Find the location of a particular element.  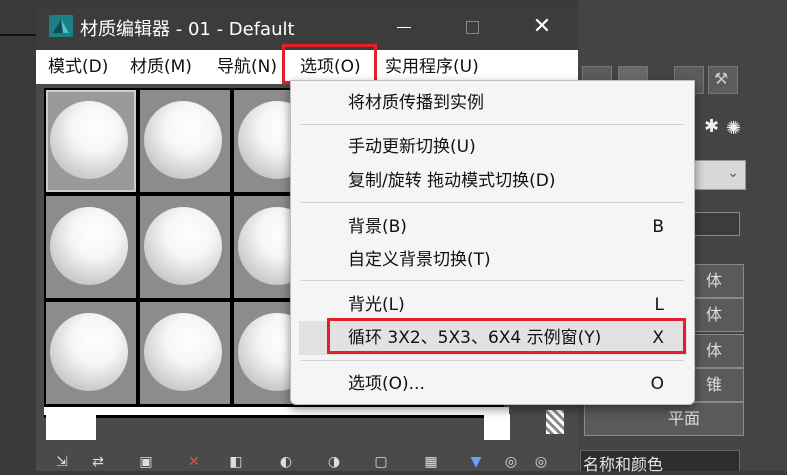

menu-item-copy-rotate: 复制/旋转 拖动模式切换(D) is located at coordinates (492, 181).